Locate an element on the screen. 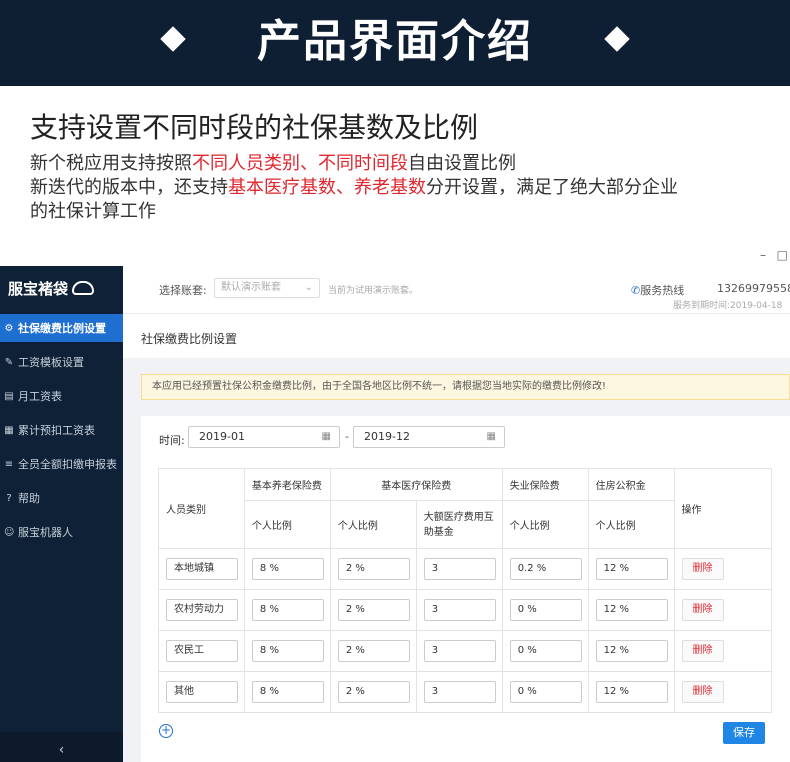 Image resolution: width=790 pixels, height=762 pixels. account-select-value: 默认演示账套 is located at coordinates (251, 287).